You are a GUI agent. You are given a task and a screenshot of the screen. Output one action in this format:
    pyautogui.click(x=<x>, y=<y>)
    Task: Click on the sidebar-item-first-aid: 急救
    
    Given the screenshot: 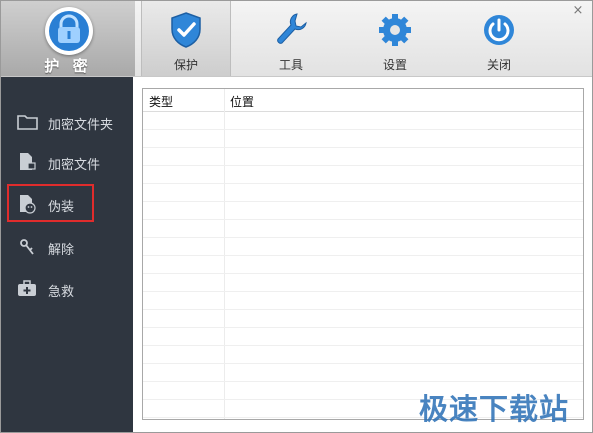 What is the action you would take?
    pyautogui.click(x=67, y=289)
    